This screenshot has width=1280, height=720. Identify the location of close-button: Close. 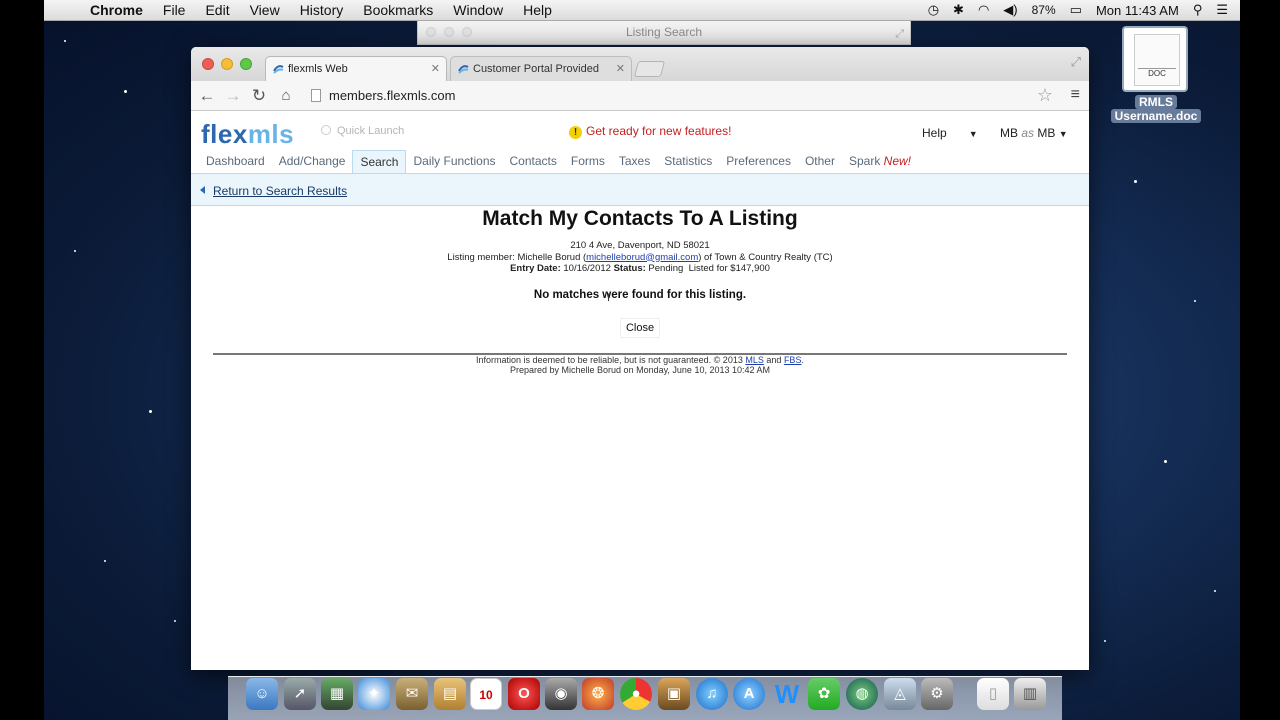
(640, 328).